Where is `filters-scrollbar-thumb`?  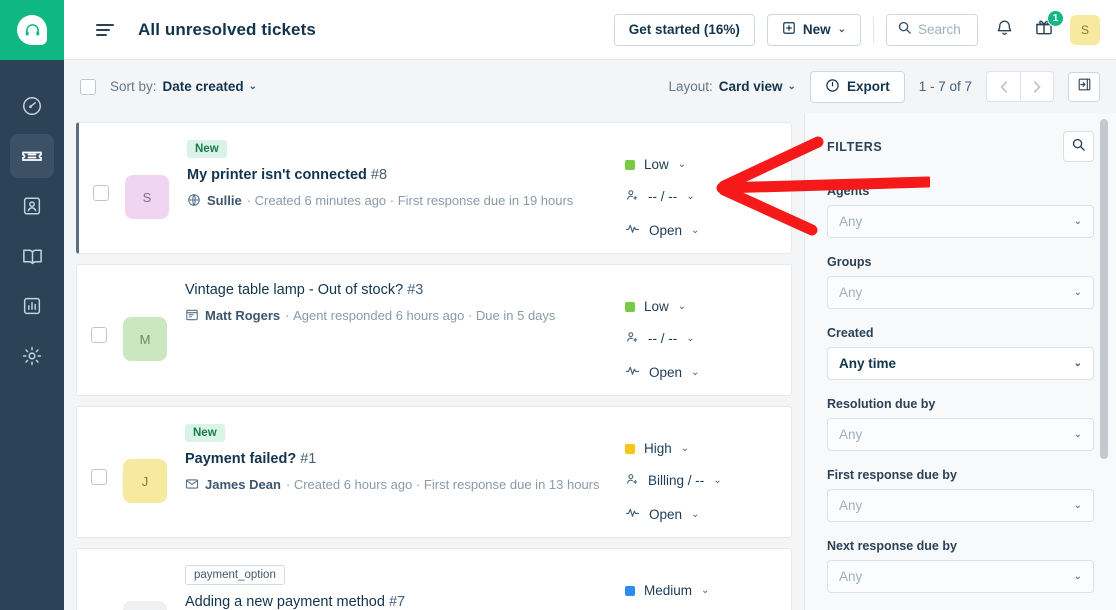
filters-scrollbar-thumb is located at coordinates (1104, 289).